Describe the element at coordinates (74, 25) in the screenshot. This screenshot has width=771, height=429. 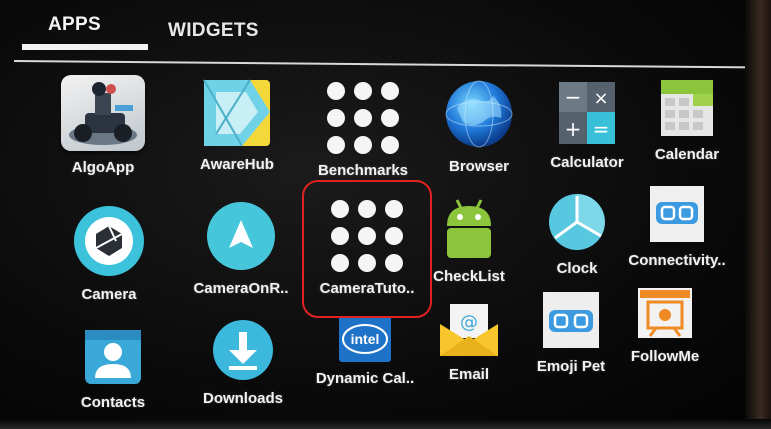
I see `tab-apps: APPS` at that location.